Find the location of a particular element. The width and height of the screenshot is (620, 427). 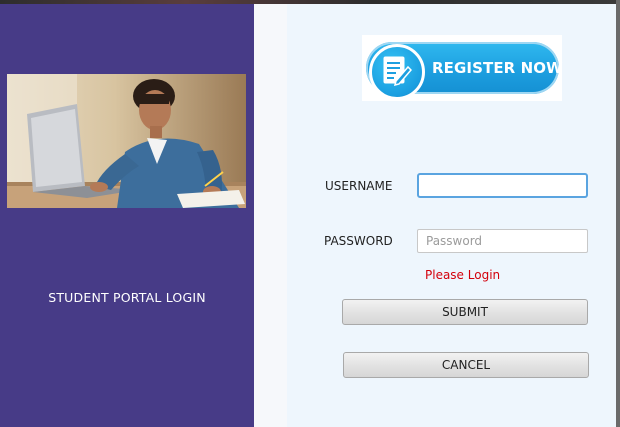

submit-button: SUBMIT is located at coordinates (465, 312).